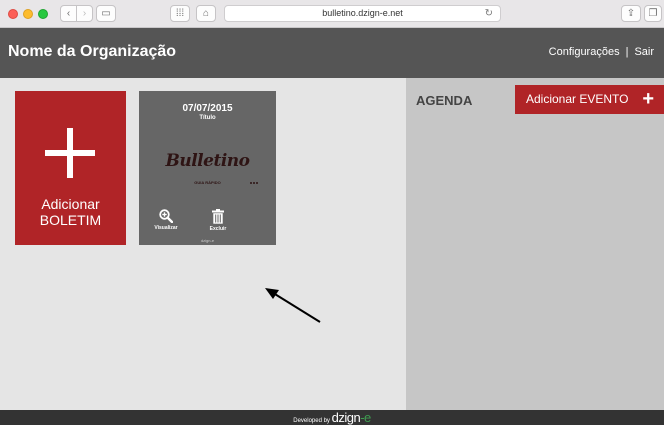  What do you see at coordinates (218, 229) in the screenshot?
I see `delete-label: Excluir` at bounding box center [218, 229].